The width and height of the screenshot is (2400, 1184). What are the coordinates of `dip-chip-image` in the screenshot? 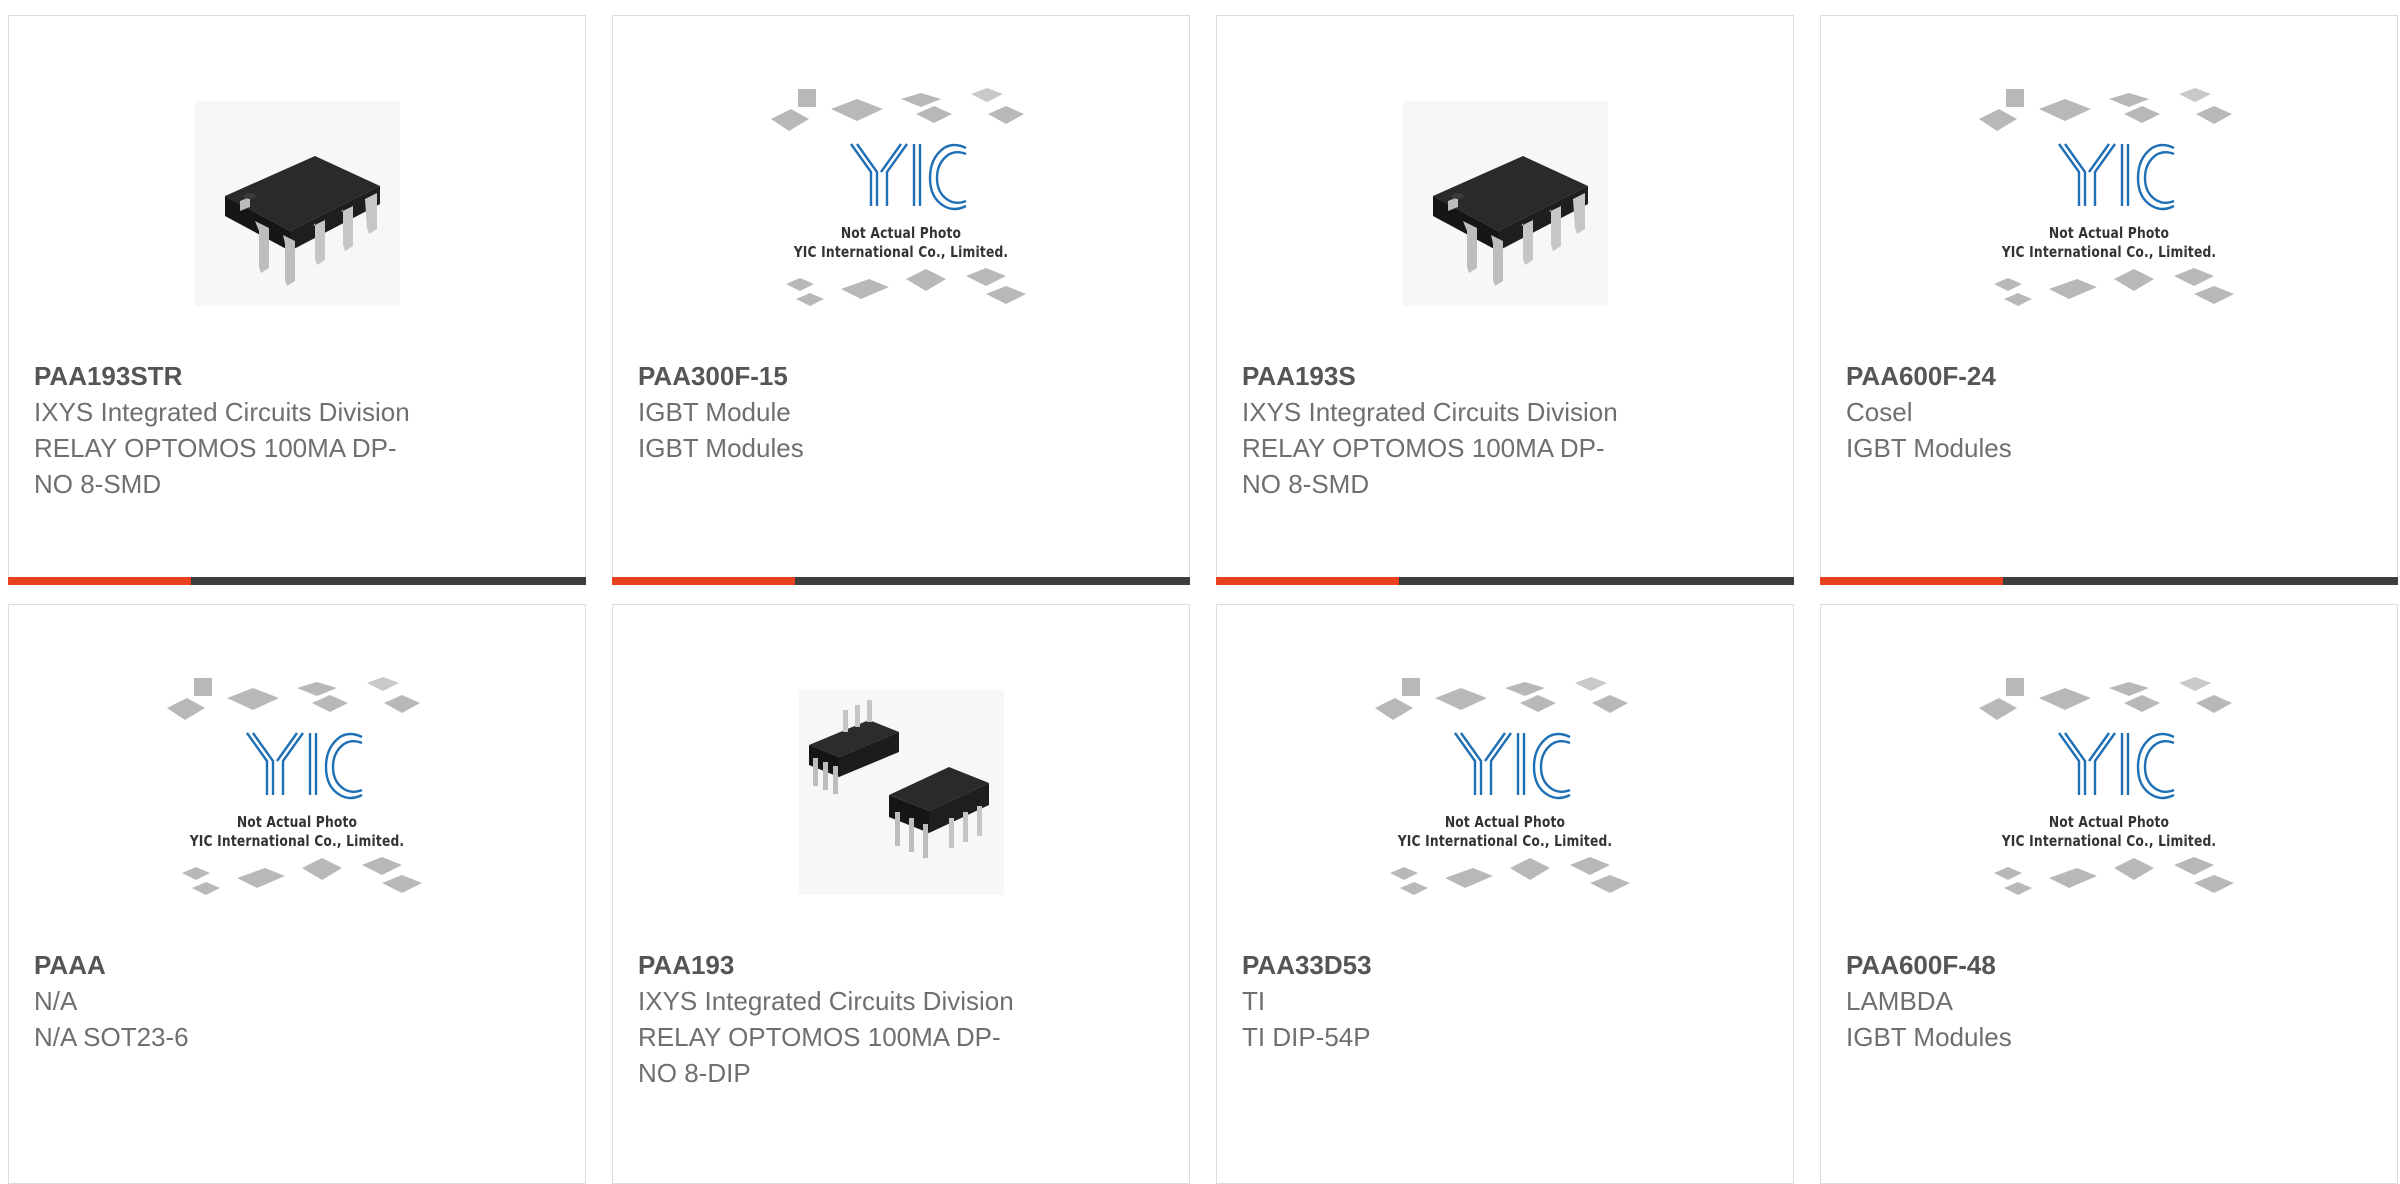 It's located at (901, 792).